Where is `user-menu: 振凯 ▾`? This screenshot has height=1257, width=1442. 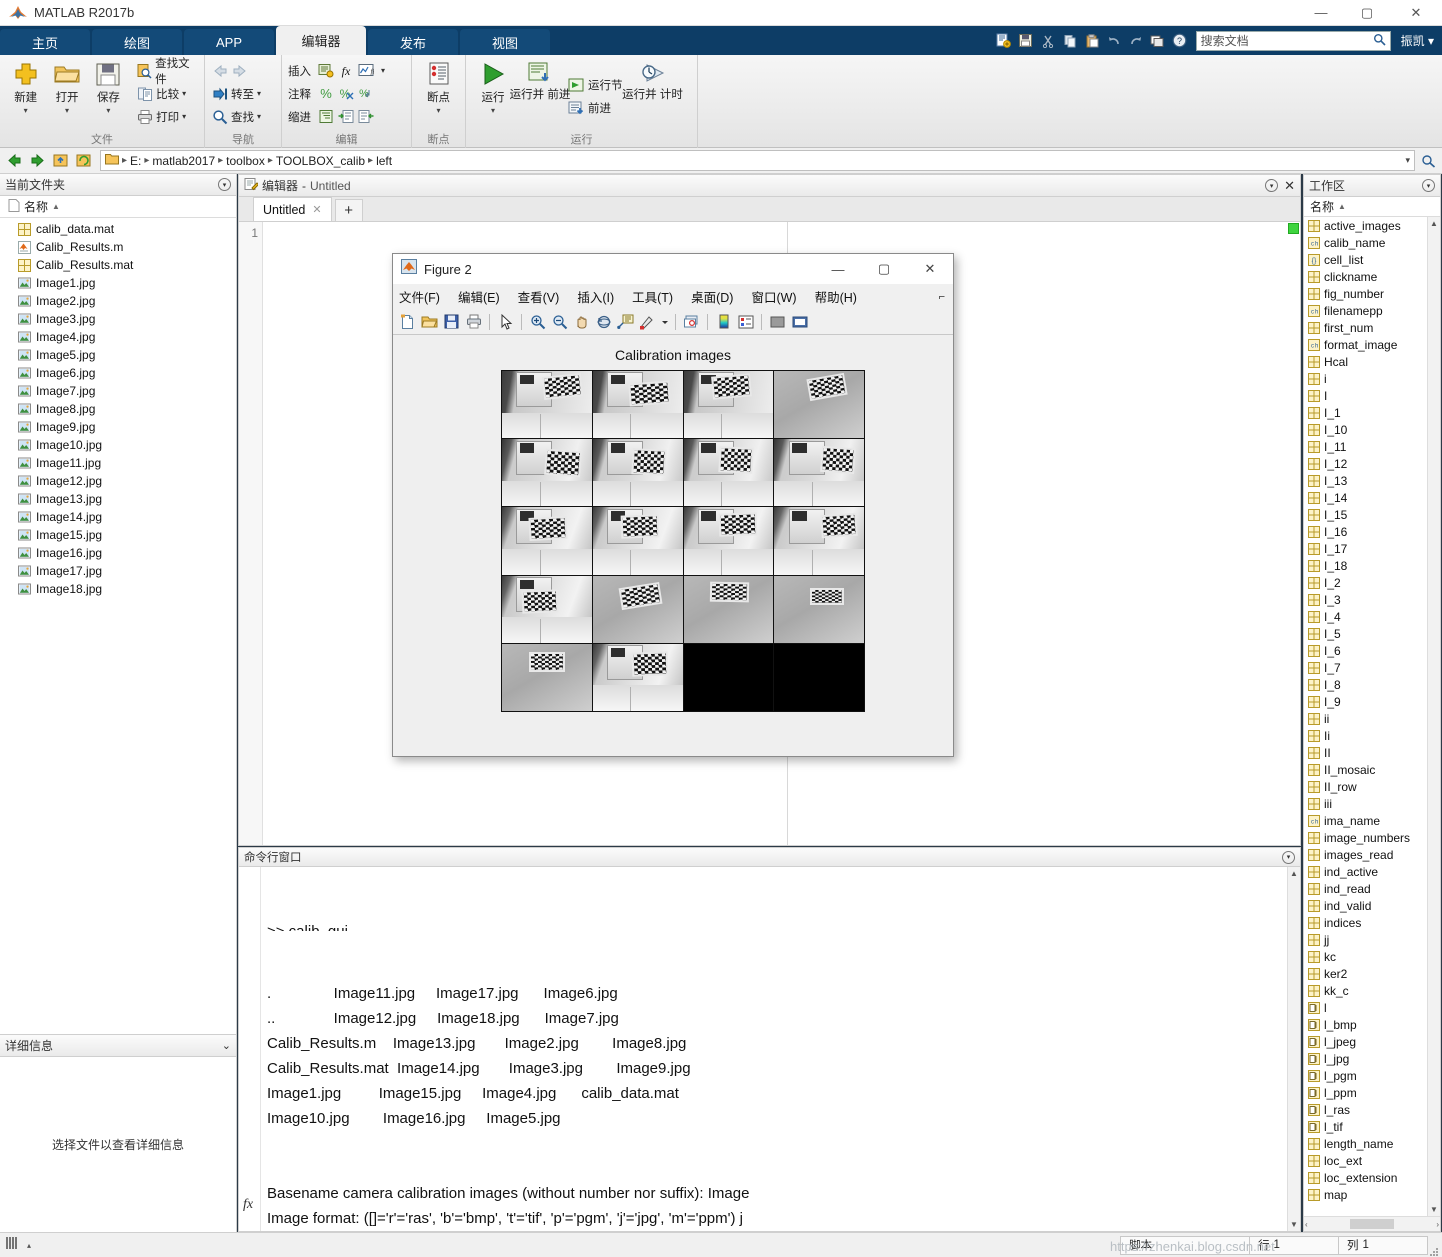
user-menu: 振凯 ▾ is located at coordinates (1417, 40).